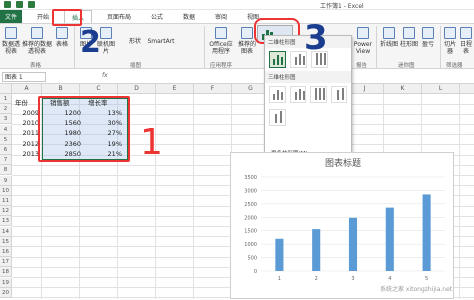 This screenshot has height=300, width=474. I want to click on row-header-13: 13, so click(6, 221).